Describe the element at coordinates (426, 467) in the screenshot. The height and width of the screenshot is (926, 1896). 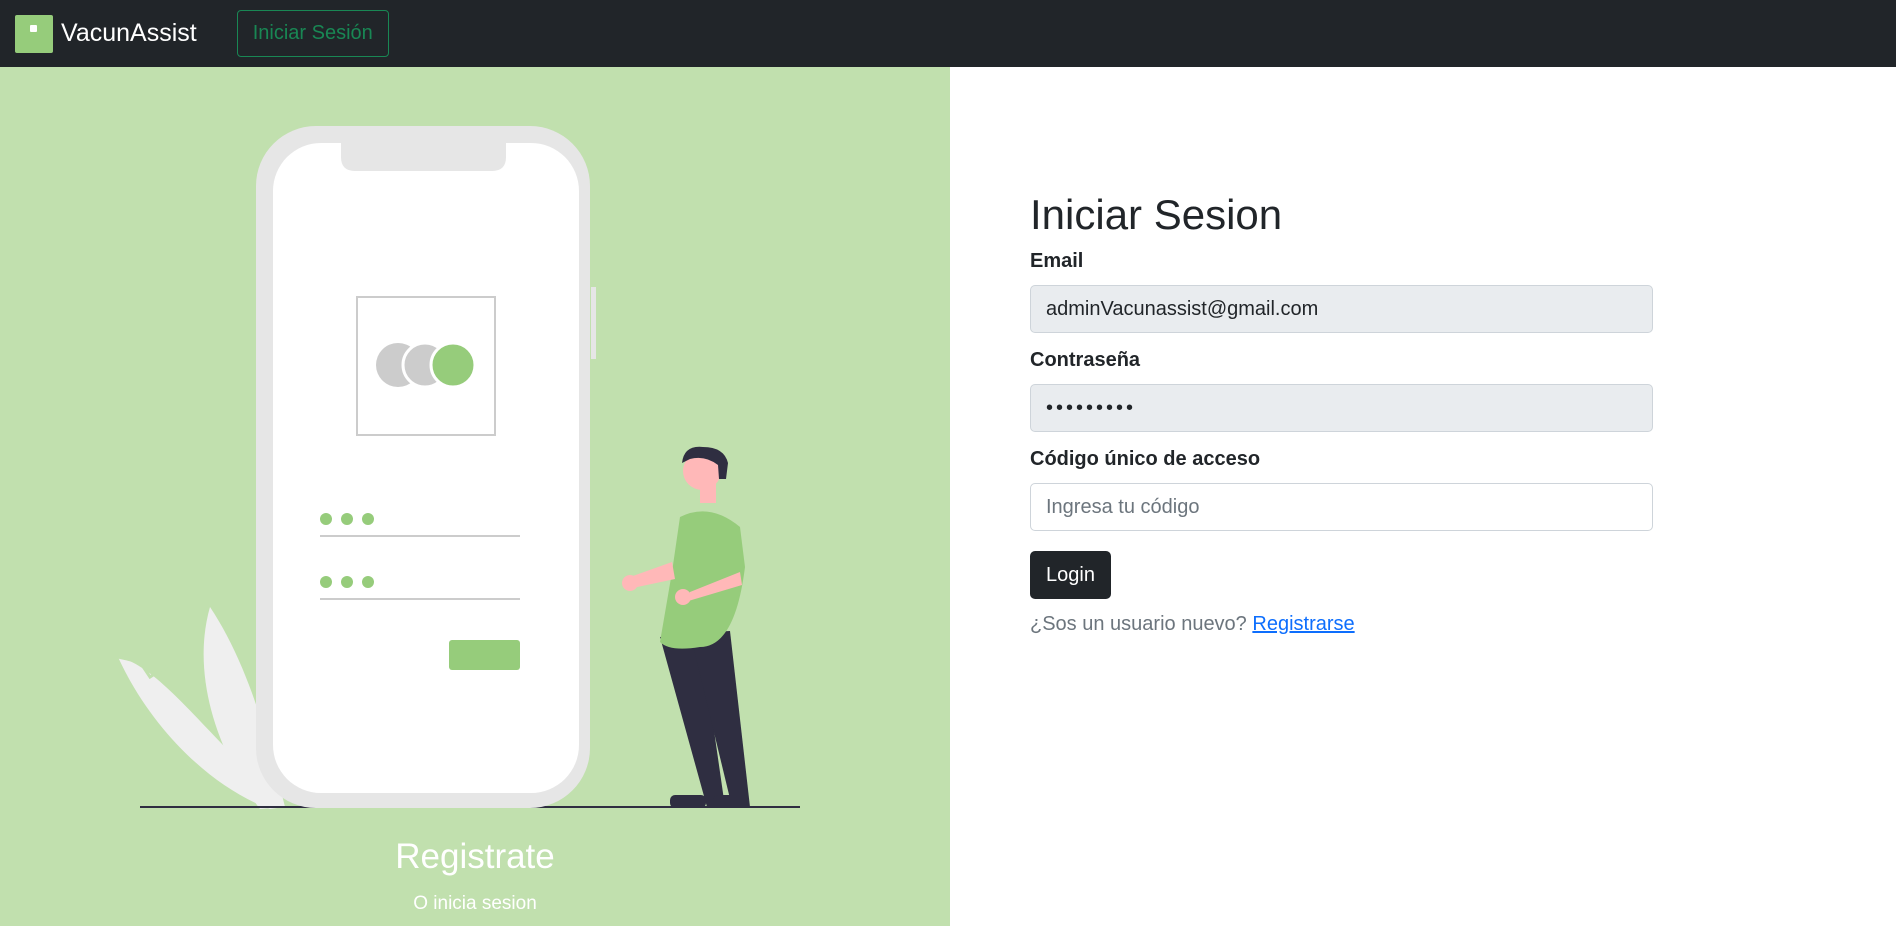
I see `phone-icon` at that location.